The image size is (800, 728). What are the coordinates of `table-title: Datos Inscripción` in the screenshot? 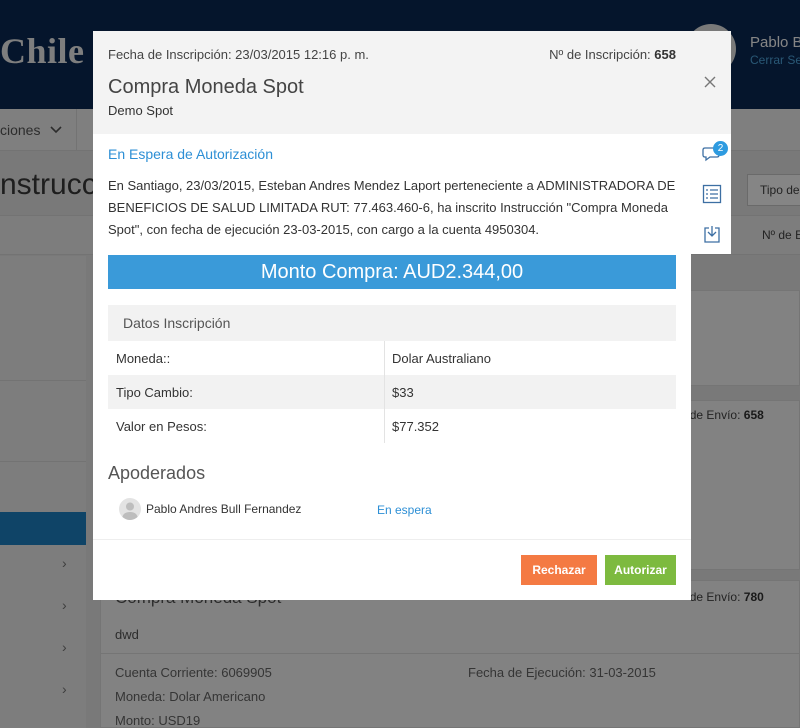 It's located at (392, 323).